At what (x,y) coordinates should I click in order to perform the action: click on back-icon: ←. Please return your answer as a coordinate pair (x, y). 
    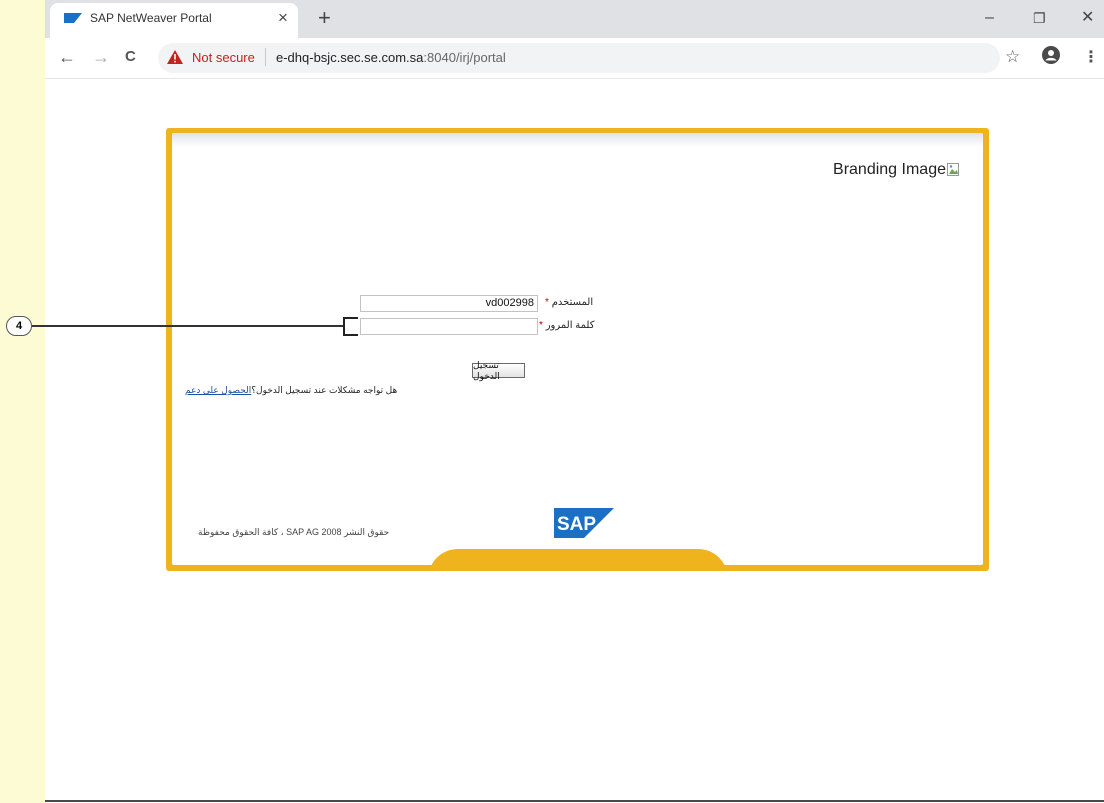
    Looking at the image, I should click on (67, 57).